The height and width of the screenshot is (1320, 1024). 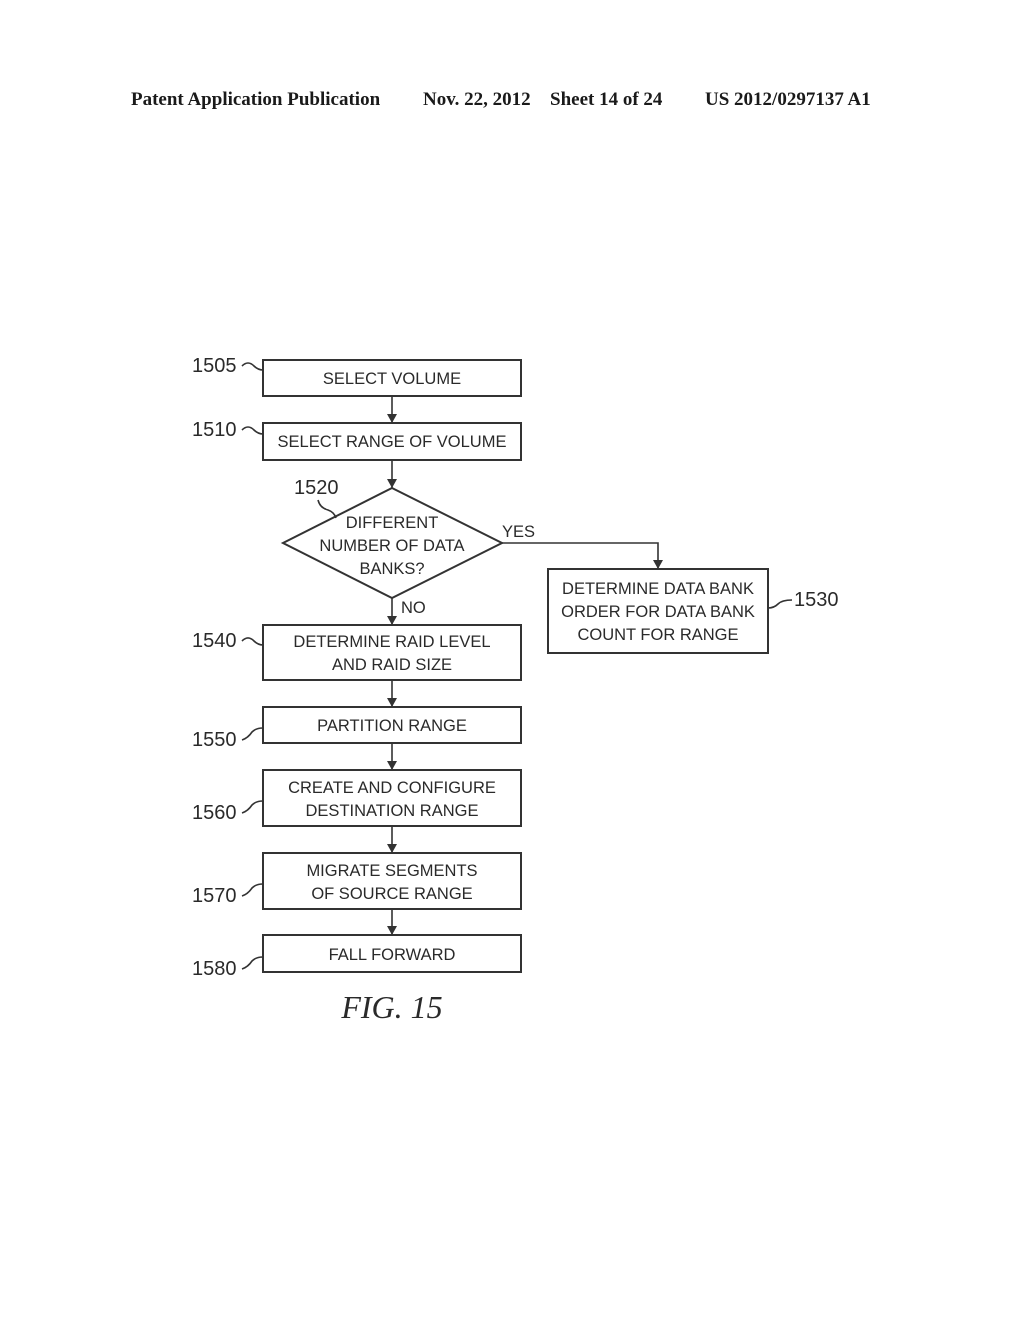 I want to click on figure-label: FIG. 15, so click(x=391, y=1007).